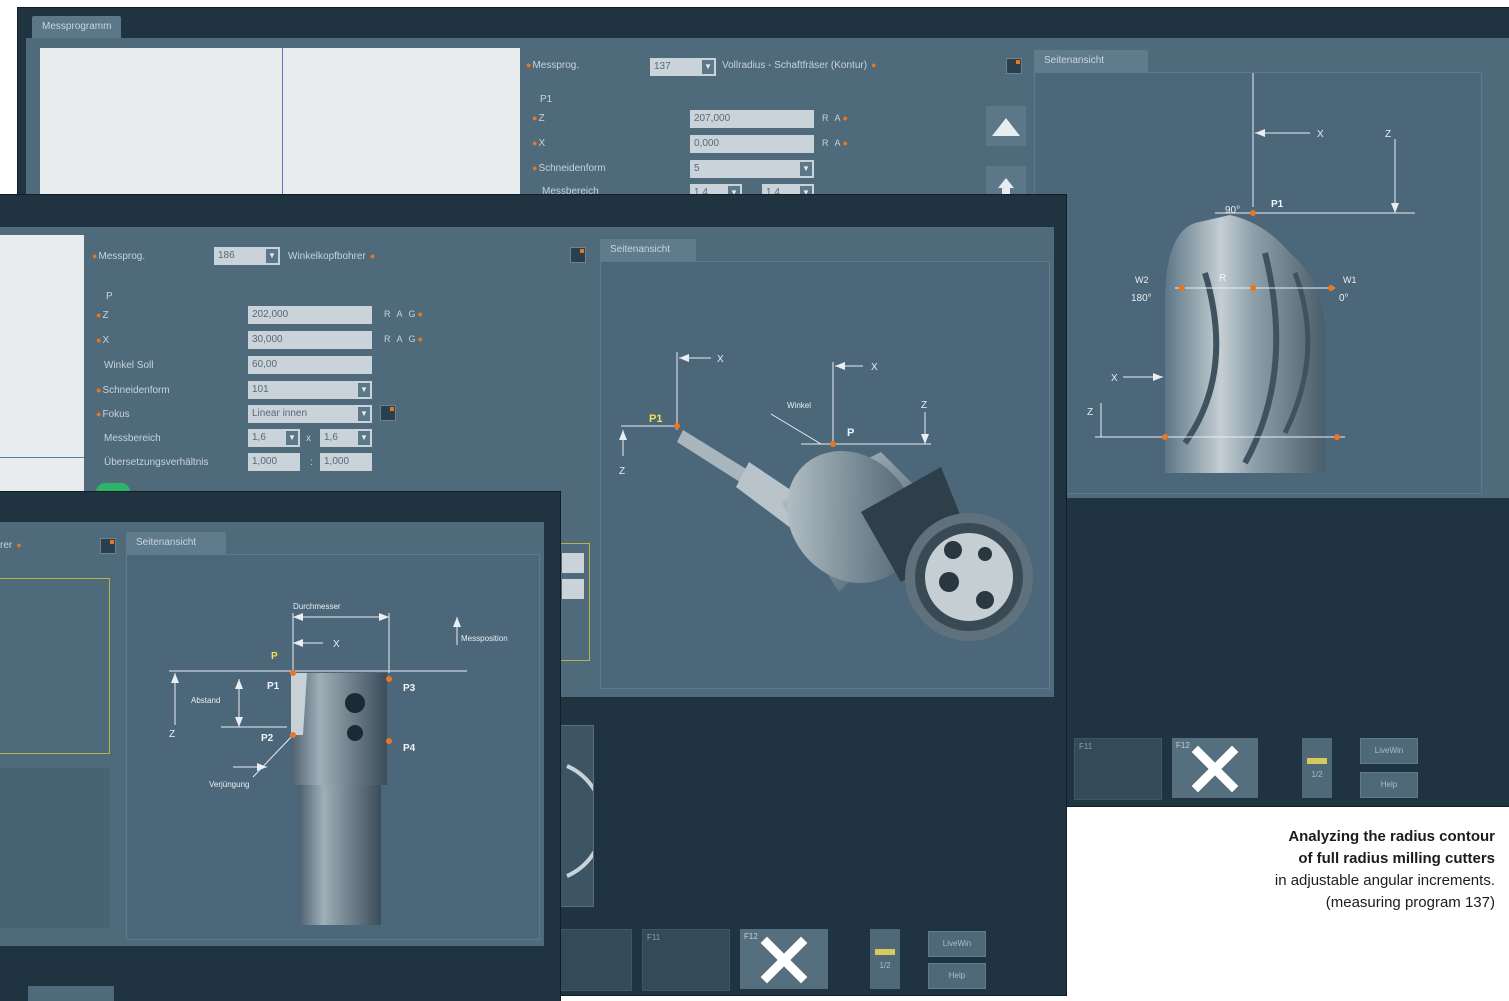 The image size is (1509, 1001). Describe the element at coordinates (1396, 858) in the screenshot. I see `caption-line-2: of full radius milling cutters` at that location.